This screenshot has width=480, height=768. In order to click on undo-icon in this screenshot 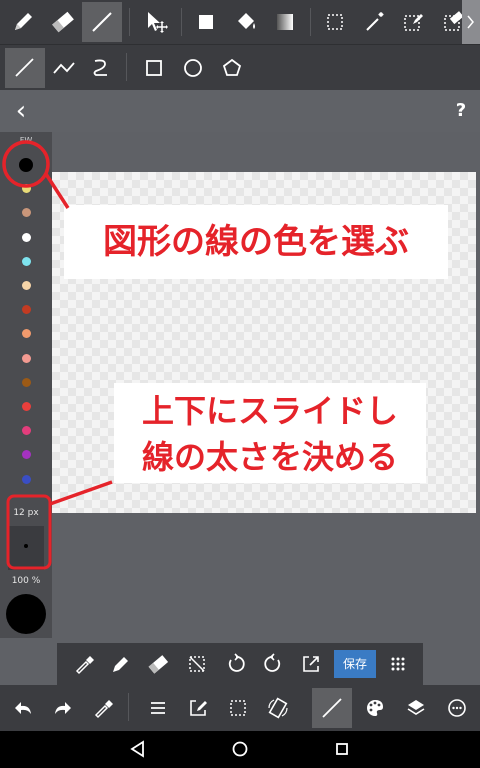, I will do `click(23, 708)`.